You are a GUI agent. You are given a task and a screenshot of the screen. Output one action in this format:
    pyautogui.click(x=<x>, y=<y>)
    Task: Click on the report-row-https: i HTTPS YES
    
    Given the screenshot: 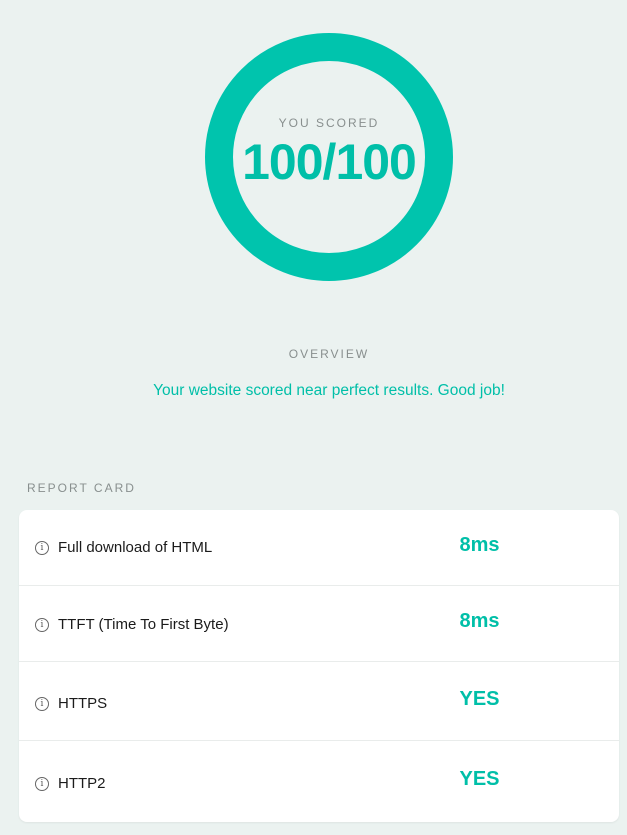 What is the action you would take?
    pyautogui.click(x=319, y=701)
    